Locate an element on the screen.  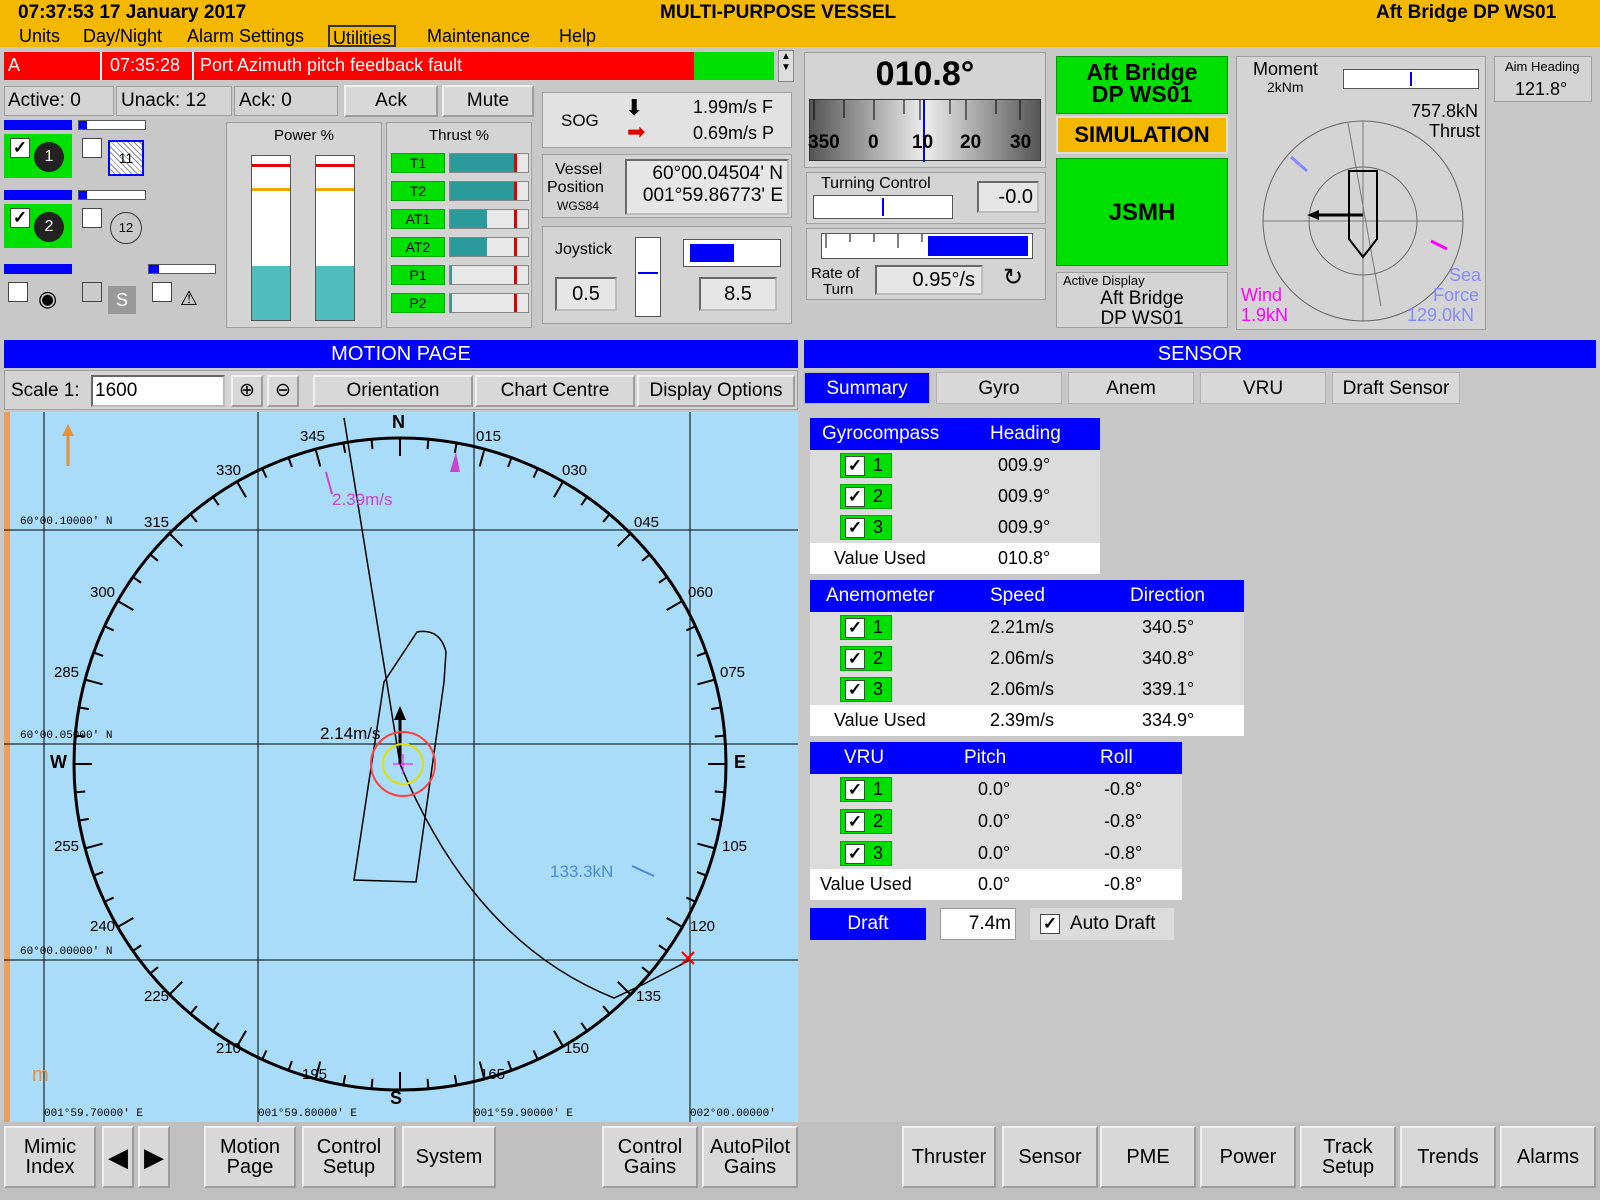
previous-page-icon: ◀ is located at coordinates (118, 1157).